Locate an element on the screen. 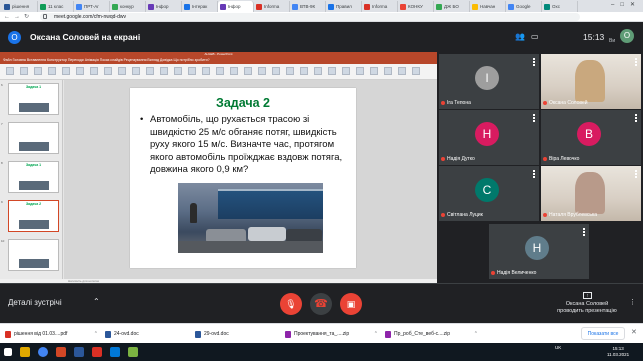  url-field: meet.google.com/cfm-nwqd-dwv is located at coordinates (310, 17).